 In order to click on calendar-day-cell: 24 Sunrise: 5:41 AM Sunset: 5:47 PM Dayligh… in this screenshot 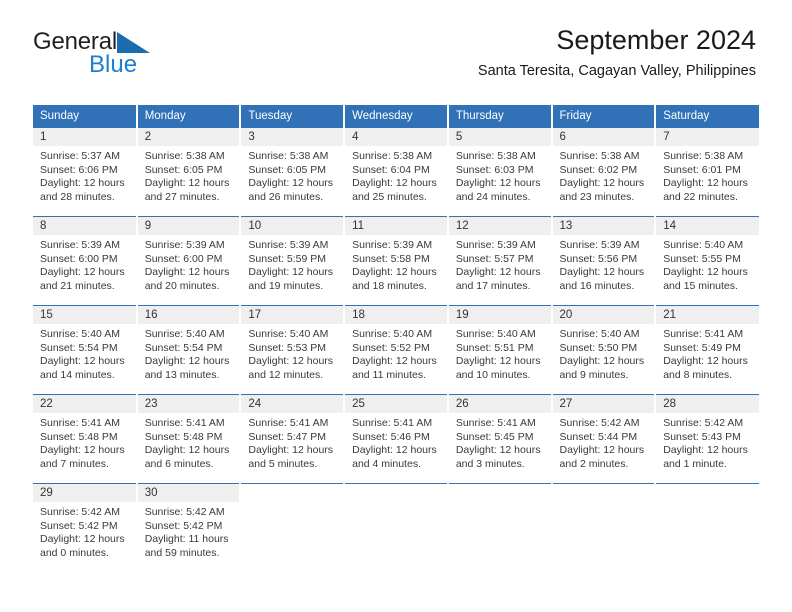, I will do `click(293, 439)`.